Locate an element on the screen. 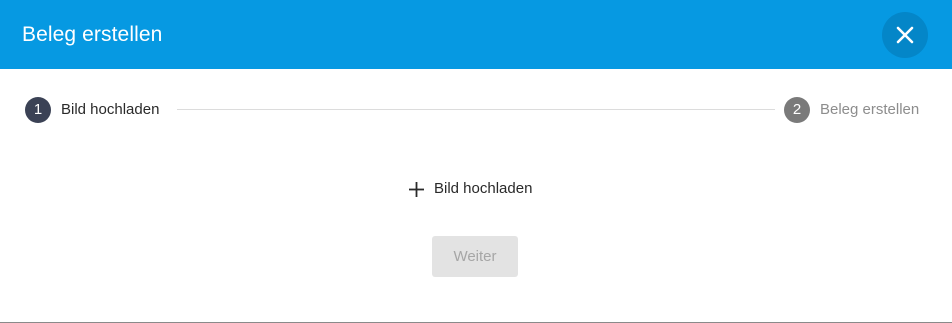  step-number: 2 is located at coordinates (797, 110).